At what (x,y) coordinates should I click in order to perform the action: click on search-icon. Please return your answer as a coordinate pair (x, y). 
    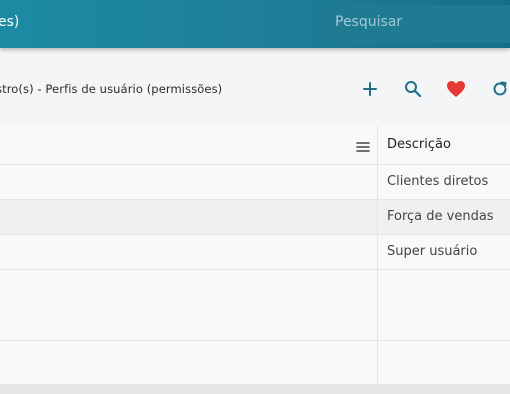
    Looking at the image, I should click on (413, 89).